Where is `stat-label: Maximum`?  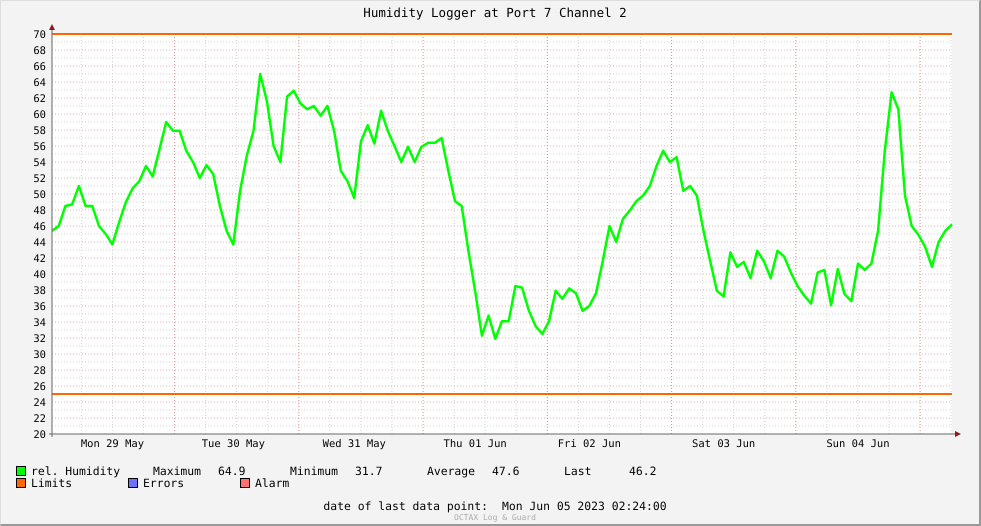 stat-label: Maximum is located at coordinates (177, 471).